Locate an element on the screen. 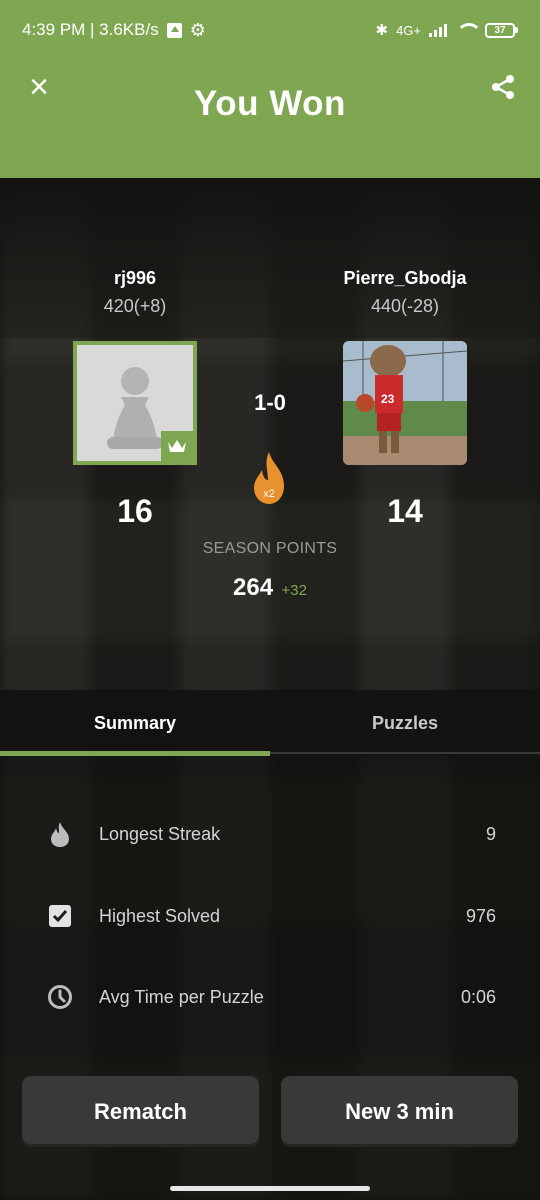 Image resolution: width=540 pixels, height=1200 pixels. clock-icon is located at coordinates (60, 997).